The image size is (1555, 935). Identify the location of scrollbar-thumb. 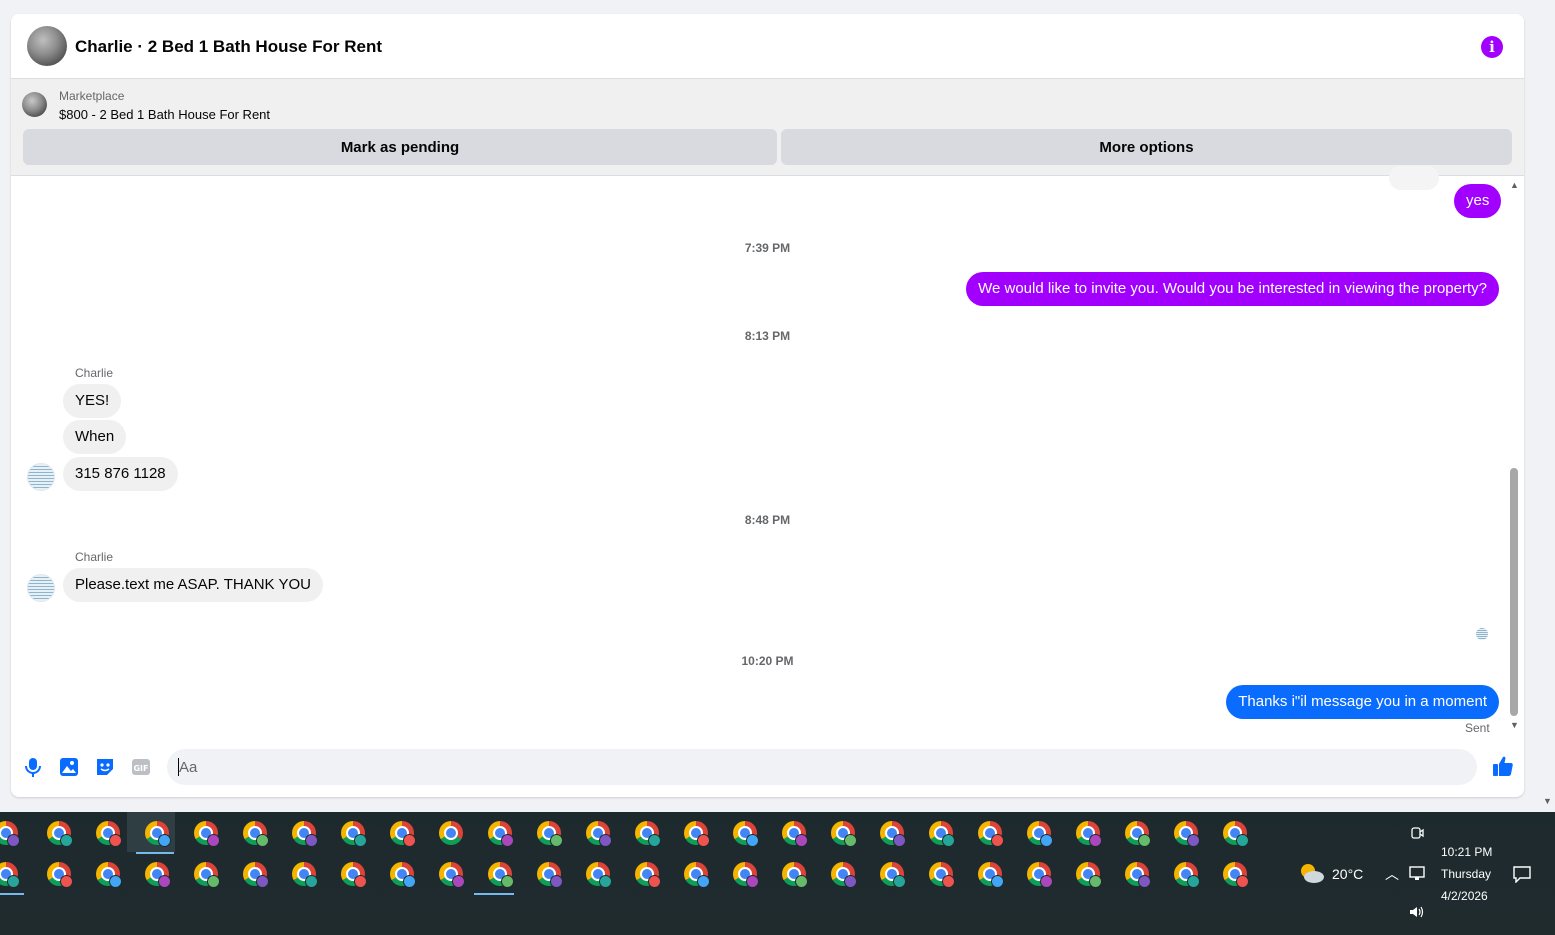
(1514, 592).